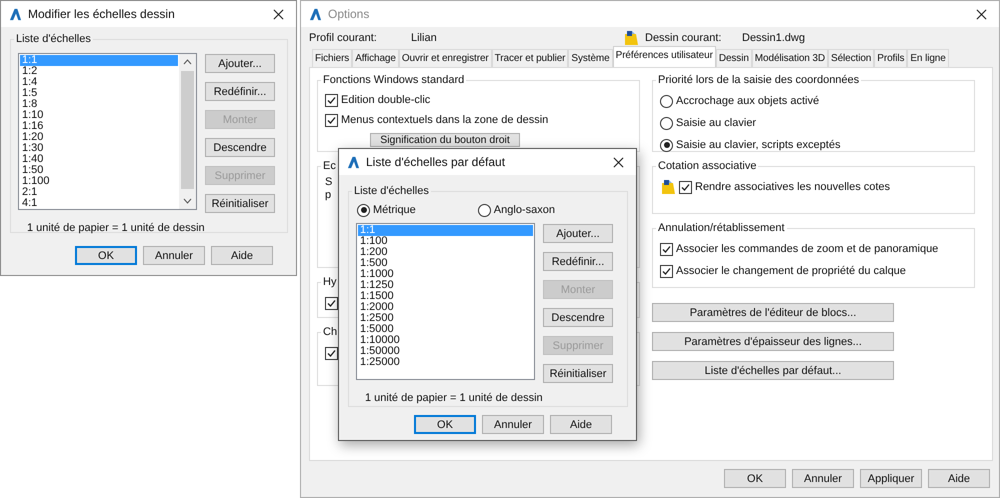  What do you see at coordinates (99, 126) in the screenshot?
I see `scale-list-item: 1:16` at bounding box center [99, 126].